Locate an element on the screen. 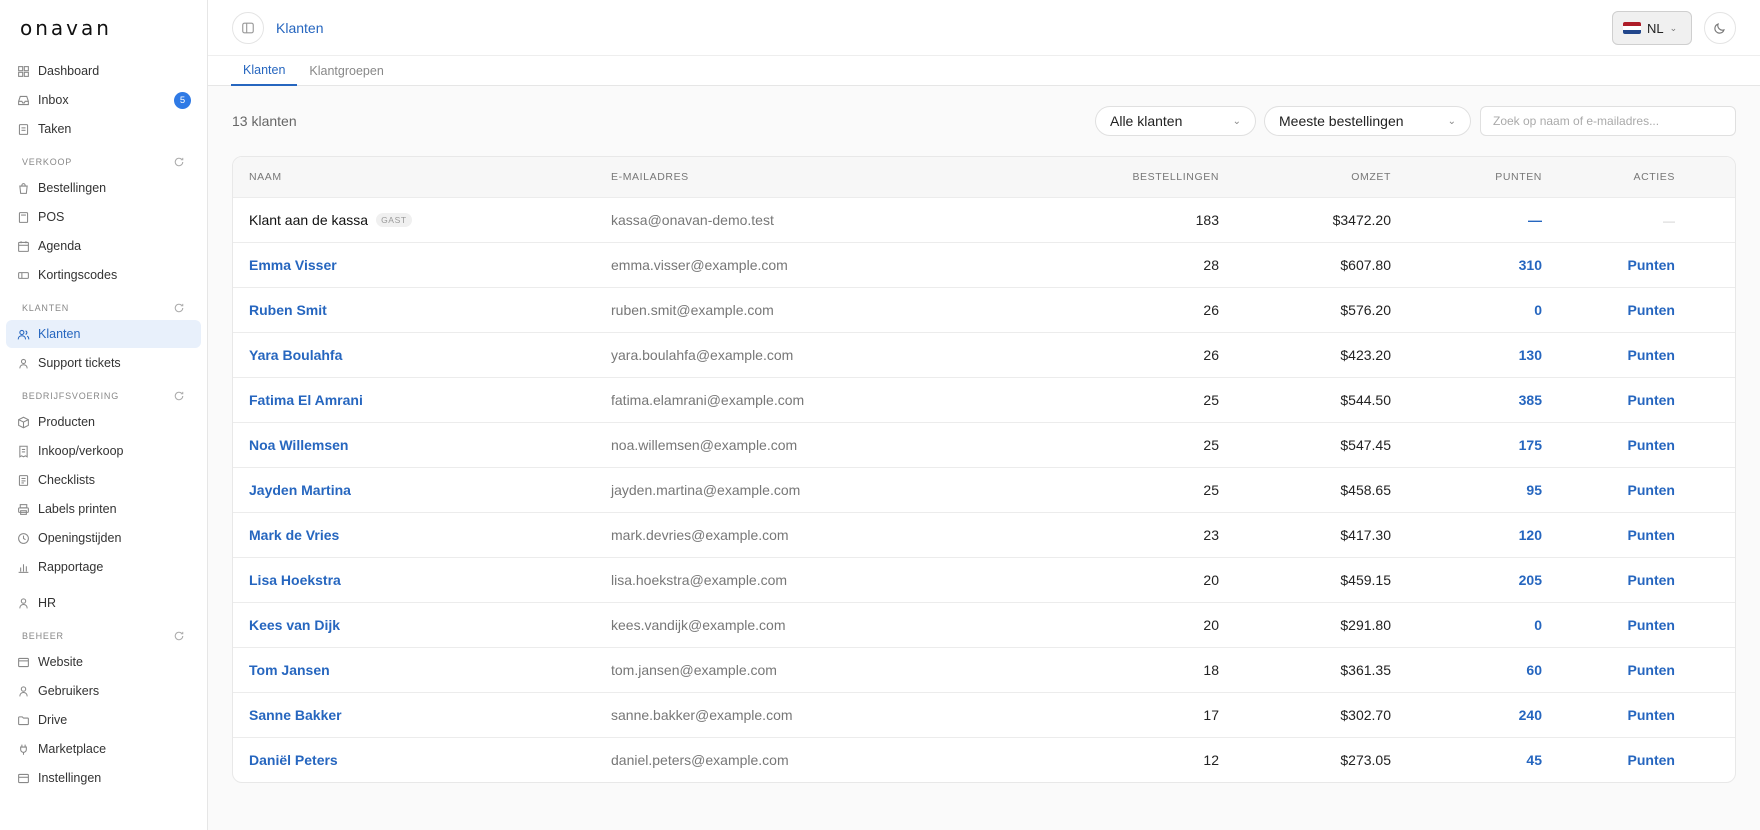  col-header-punten: PUNTEN is located at coordinates (1466, 177).